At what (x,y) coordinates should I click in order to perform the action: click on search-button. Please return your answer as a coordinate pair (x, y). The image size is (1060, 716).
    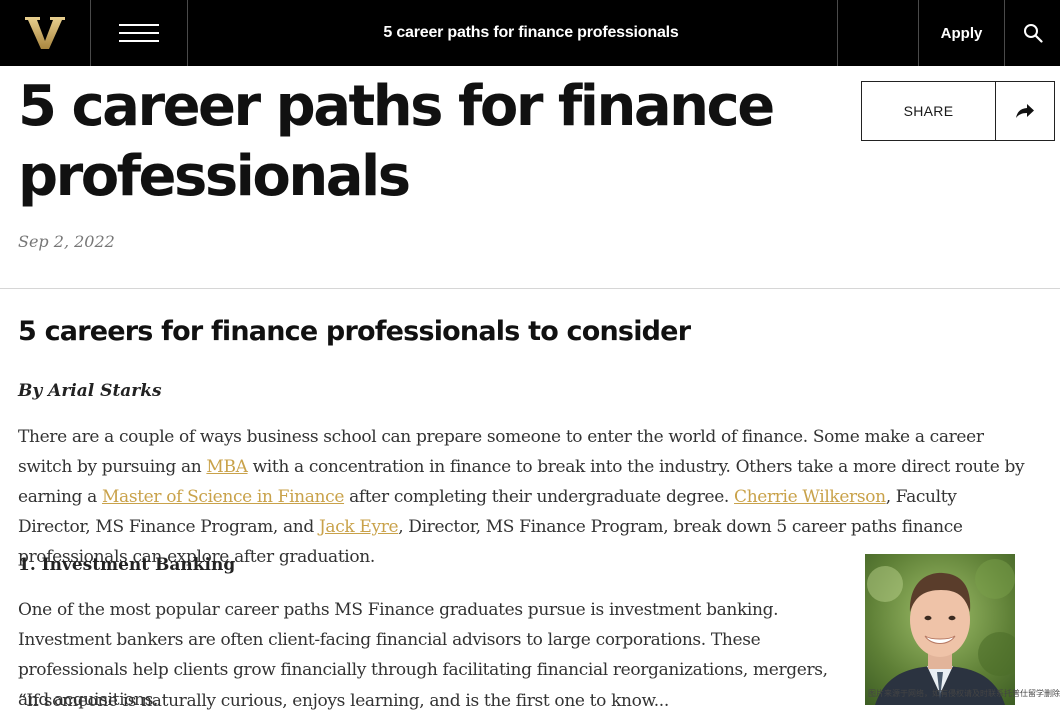
    Looking at the image, I should click on (1032, 33).